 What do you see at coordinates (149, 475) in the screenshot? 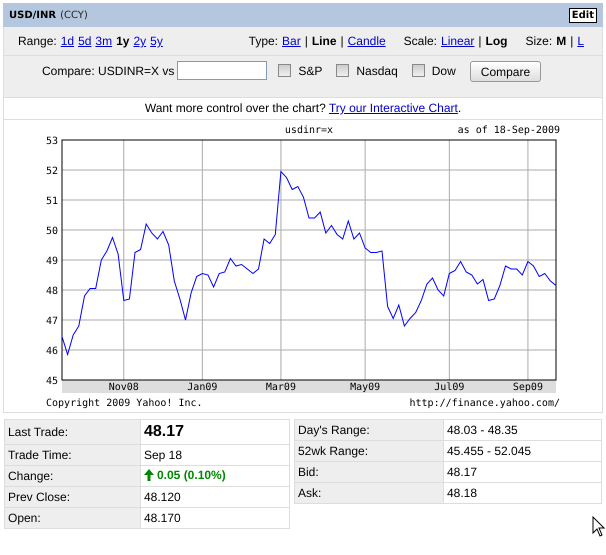
I see `up-arrow-icon` at bounding box center [149, 475].